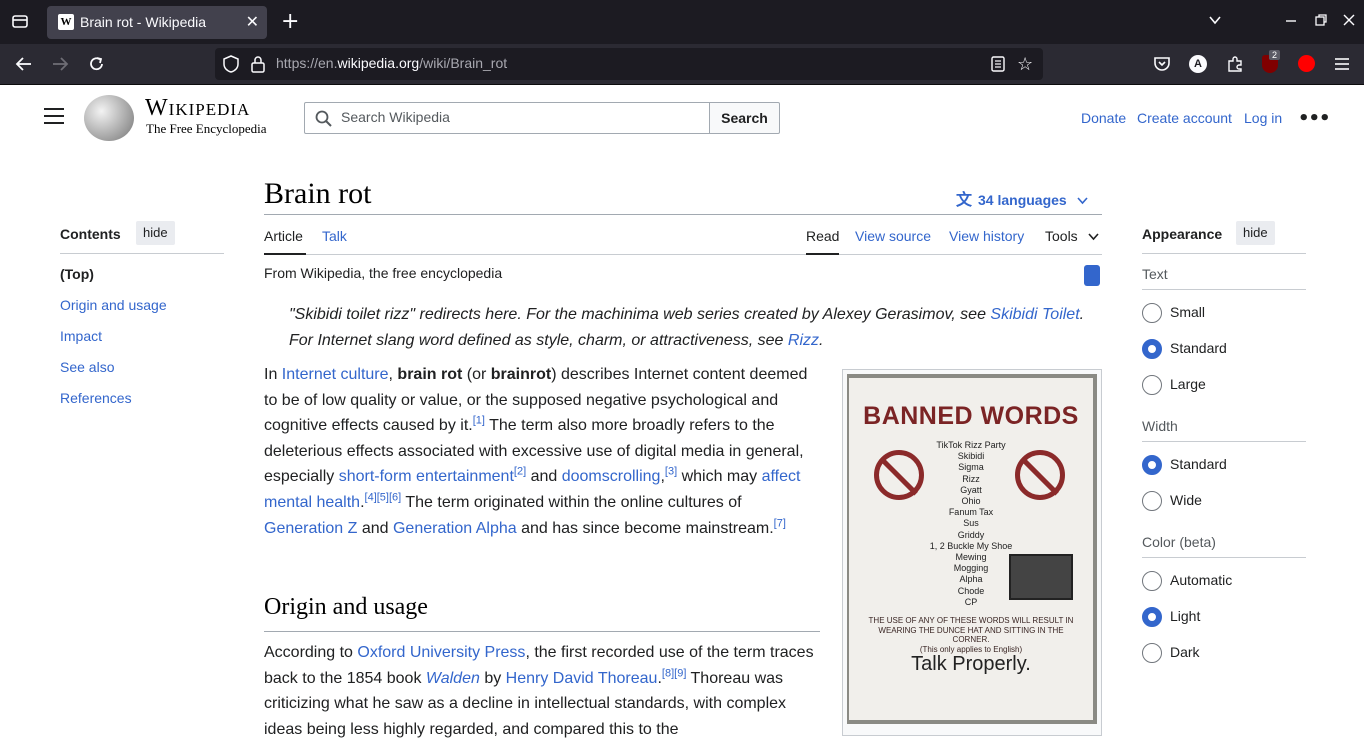  What do you see at coordinates (426, 476) in the screenshot?
I see `short-form-entertainment-link: short-form entertainment` at bounding box center [426, 476].